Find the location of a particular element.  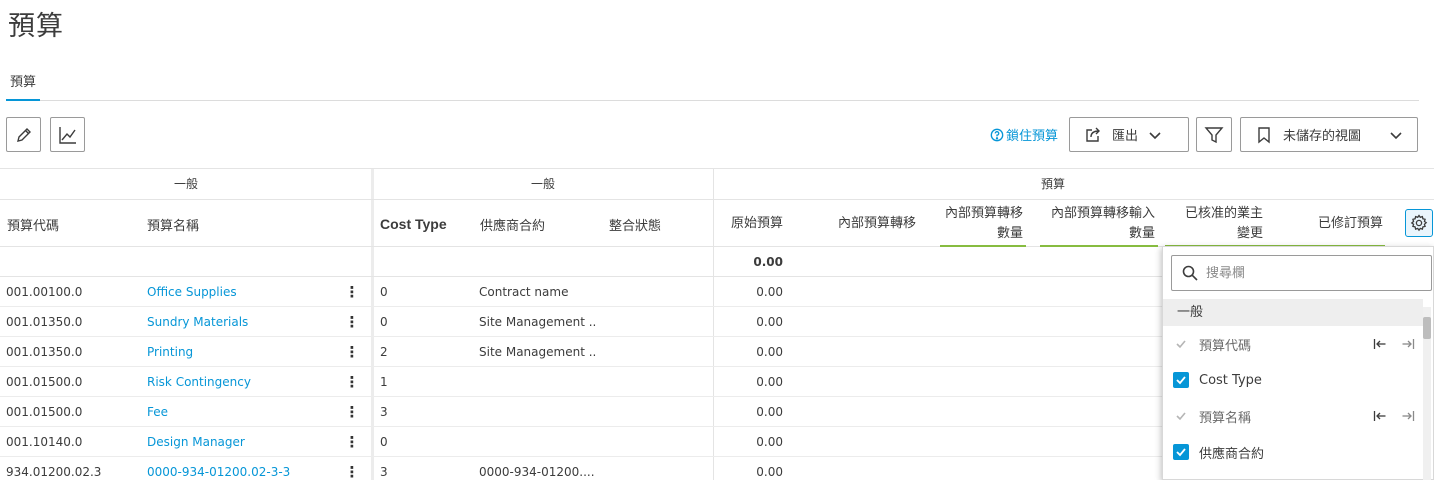

group-header-general-1: 一般 is located at coordinates (185, 184).